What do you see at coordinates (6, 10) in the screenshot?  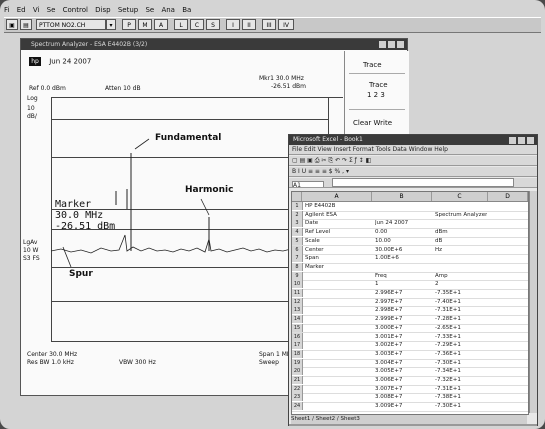 I see `menu-item: Fi` at bounding box center [6, 10].